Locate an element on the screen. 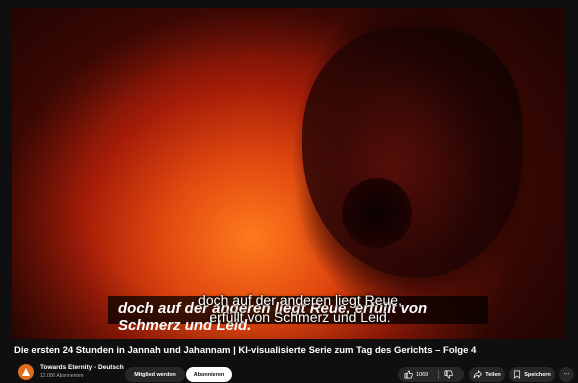 The image size is (578, 383). subtitle-line-1: doch auf der anderen liegt Reue, is located at coordinates (300, 300).